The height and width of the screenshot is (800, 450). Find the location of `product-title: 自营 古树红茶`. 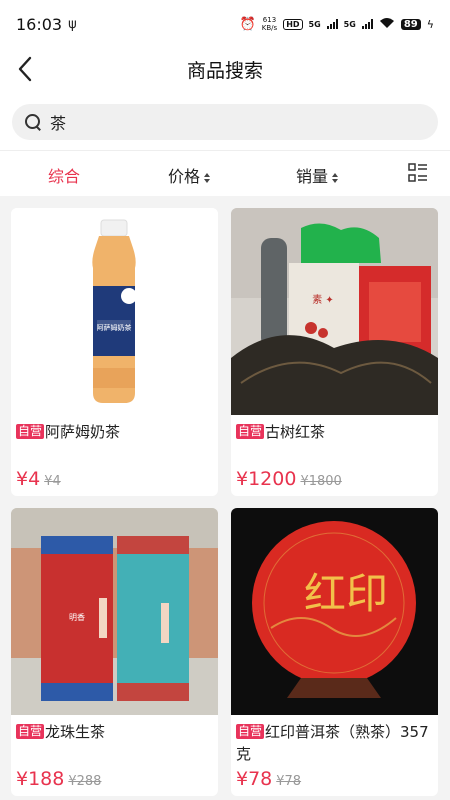

product-title: 自营 古树红茶 is located at coordinates (334, 432).